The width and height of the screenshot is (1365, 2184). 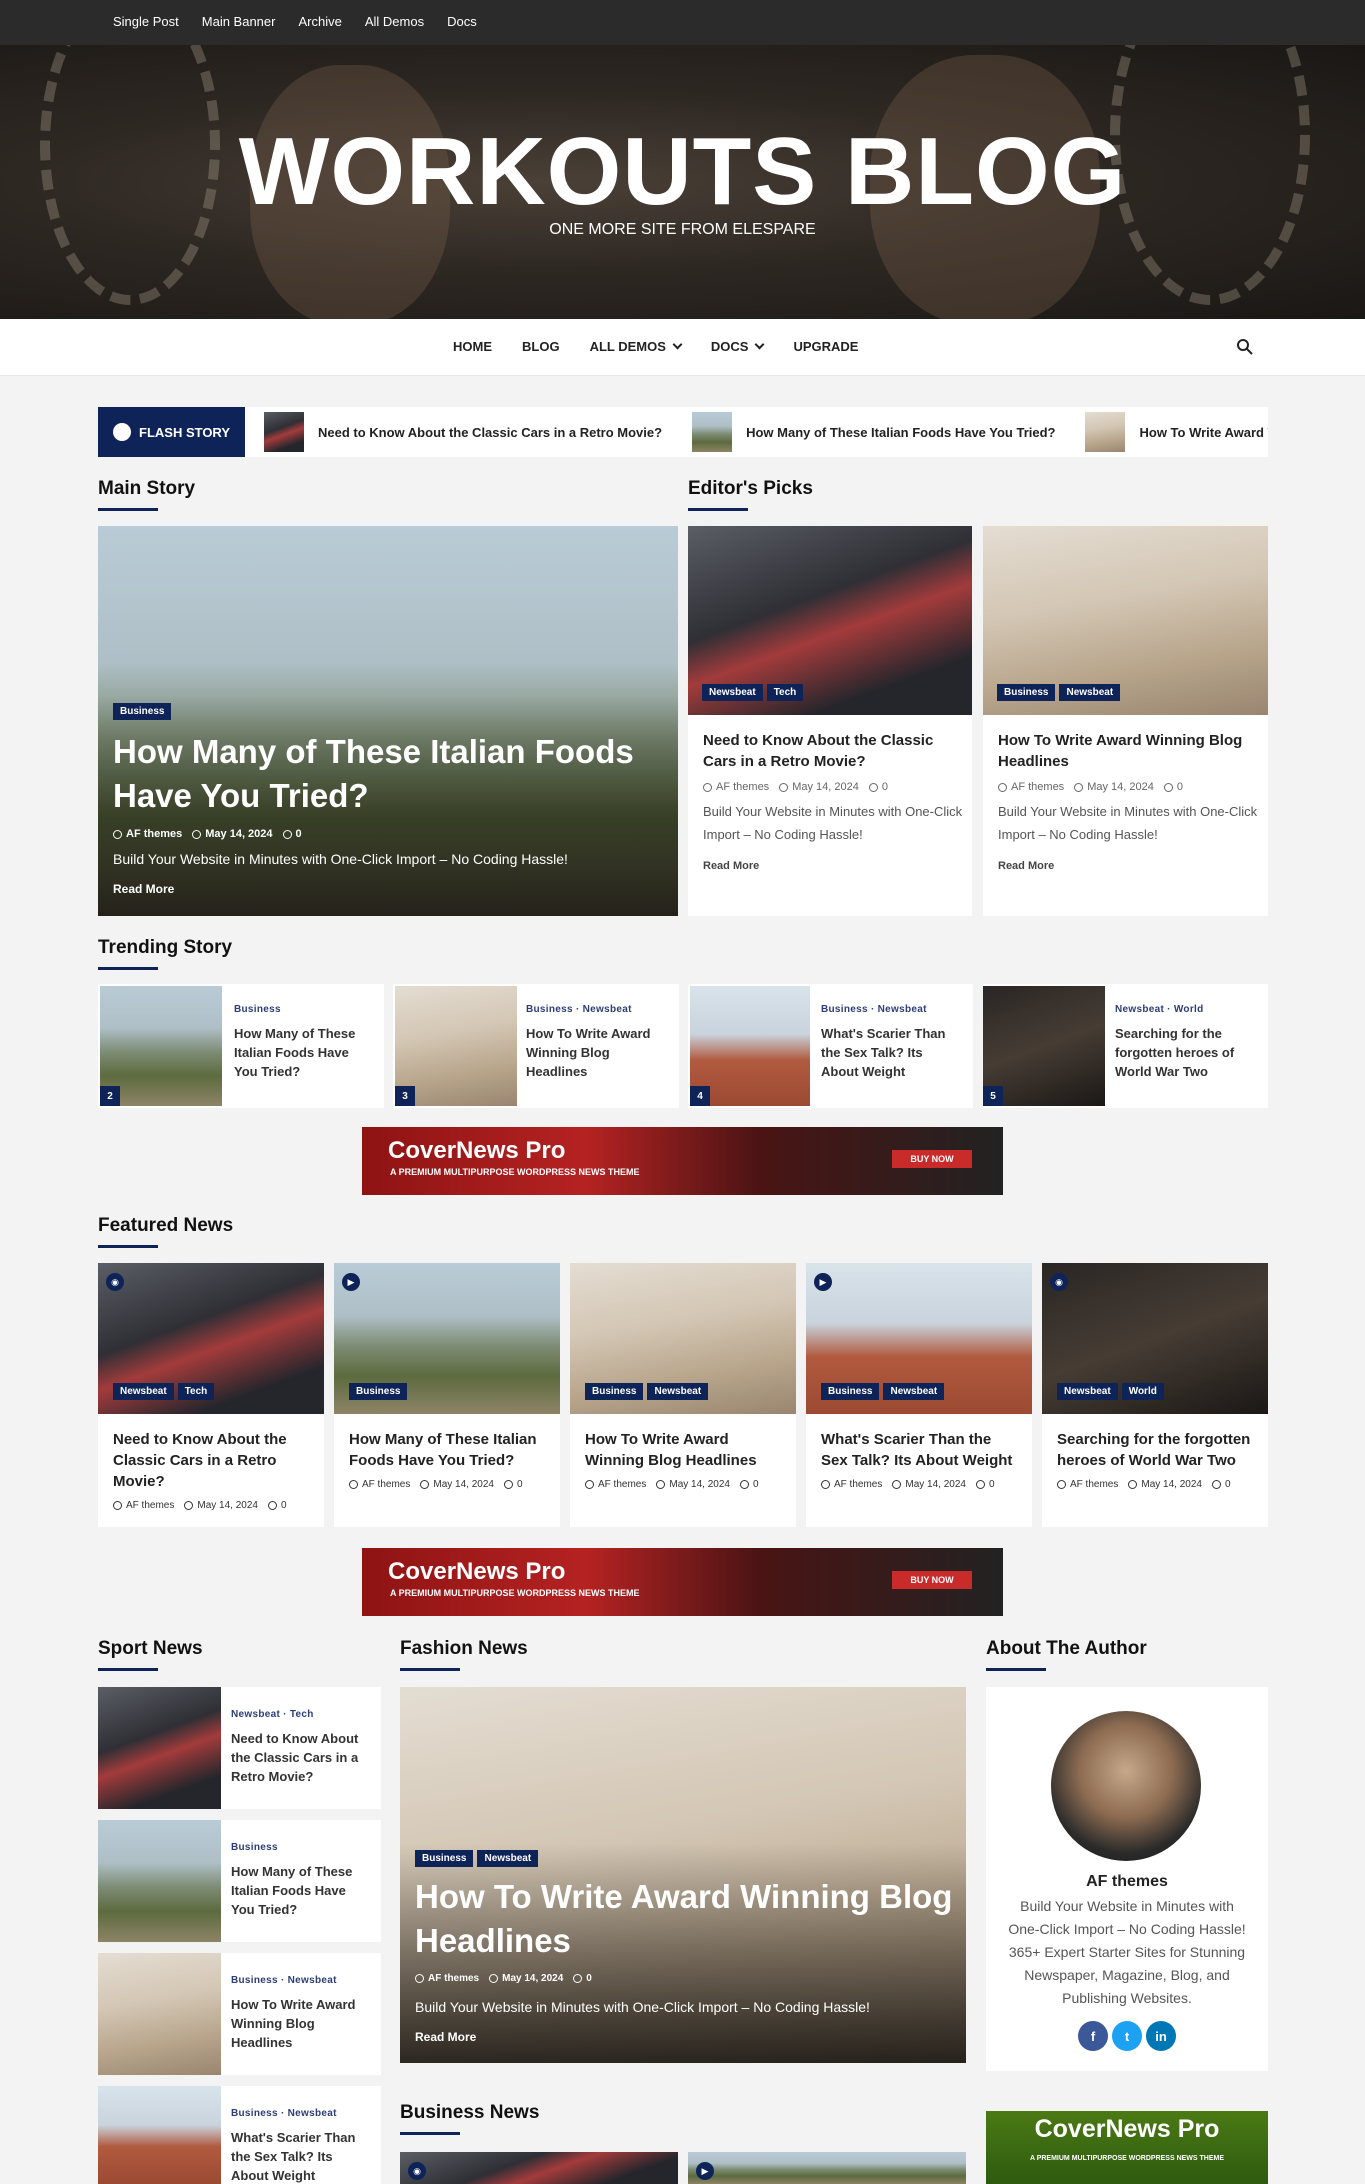 I want to click on featured-image: ◉ Newsbeat World, so click(x=1155, y=1338).